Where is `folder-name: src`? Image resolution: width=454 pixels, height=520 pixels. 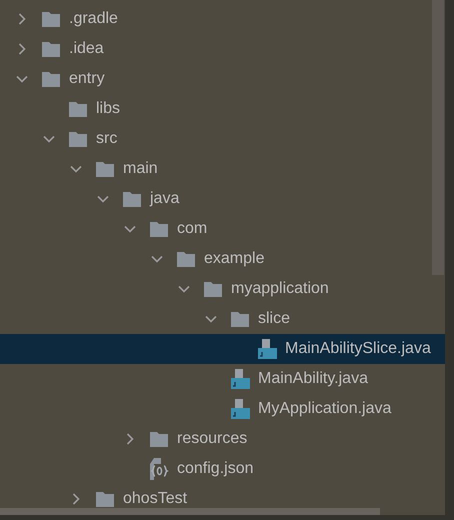 folder-name: src is located at coordinates (107, 139).